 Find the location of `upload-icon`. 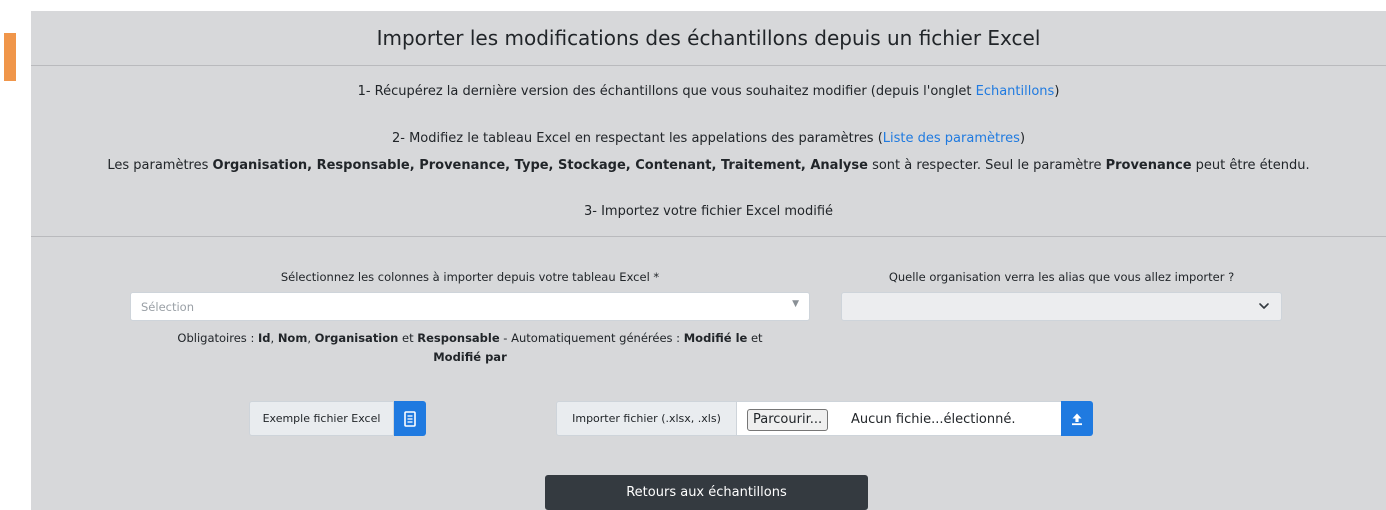

upload-icon is located at coordinates (1077, 419).